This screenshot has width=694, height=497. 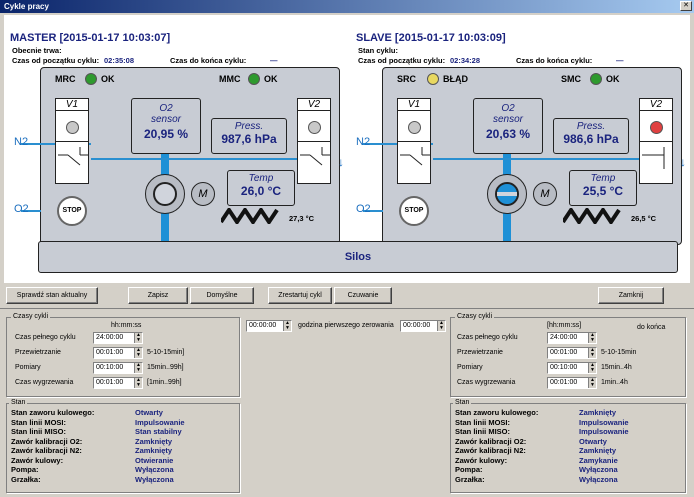 What do you see at coordinates (149, 412) in the screenshot?
I see `state-row-value: Otwarty` at bounding box center [149, 412].